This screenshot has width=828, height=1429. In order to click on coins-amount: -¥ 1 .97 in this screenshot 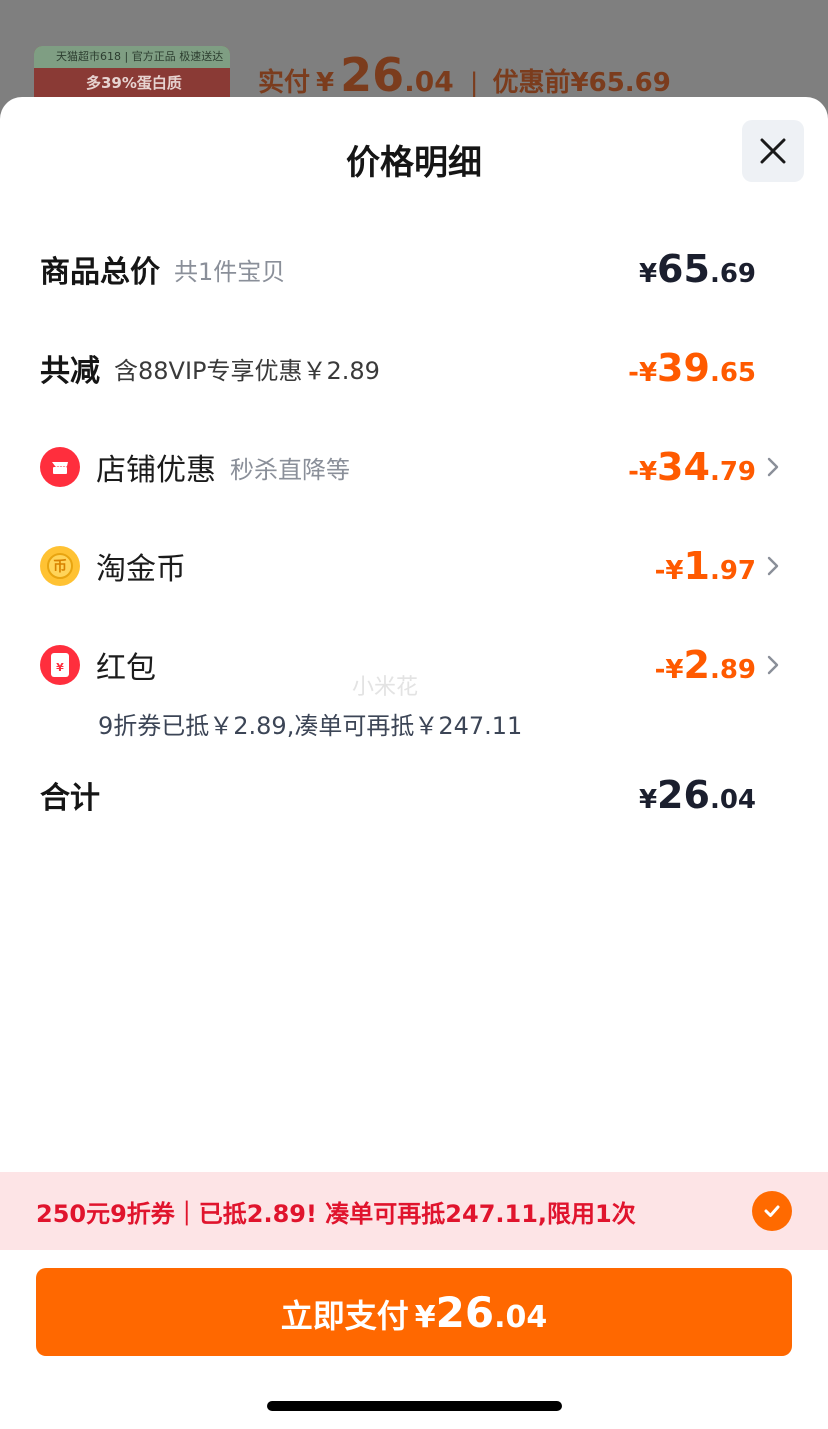, I will do `click(705, 566)`.